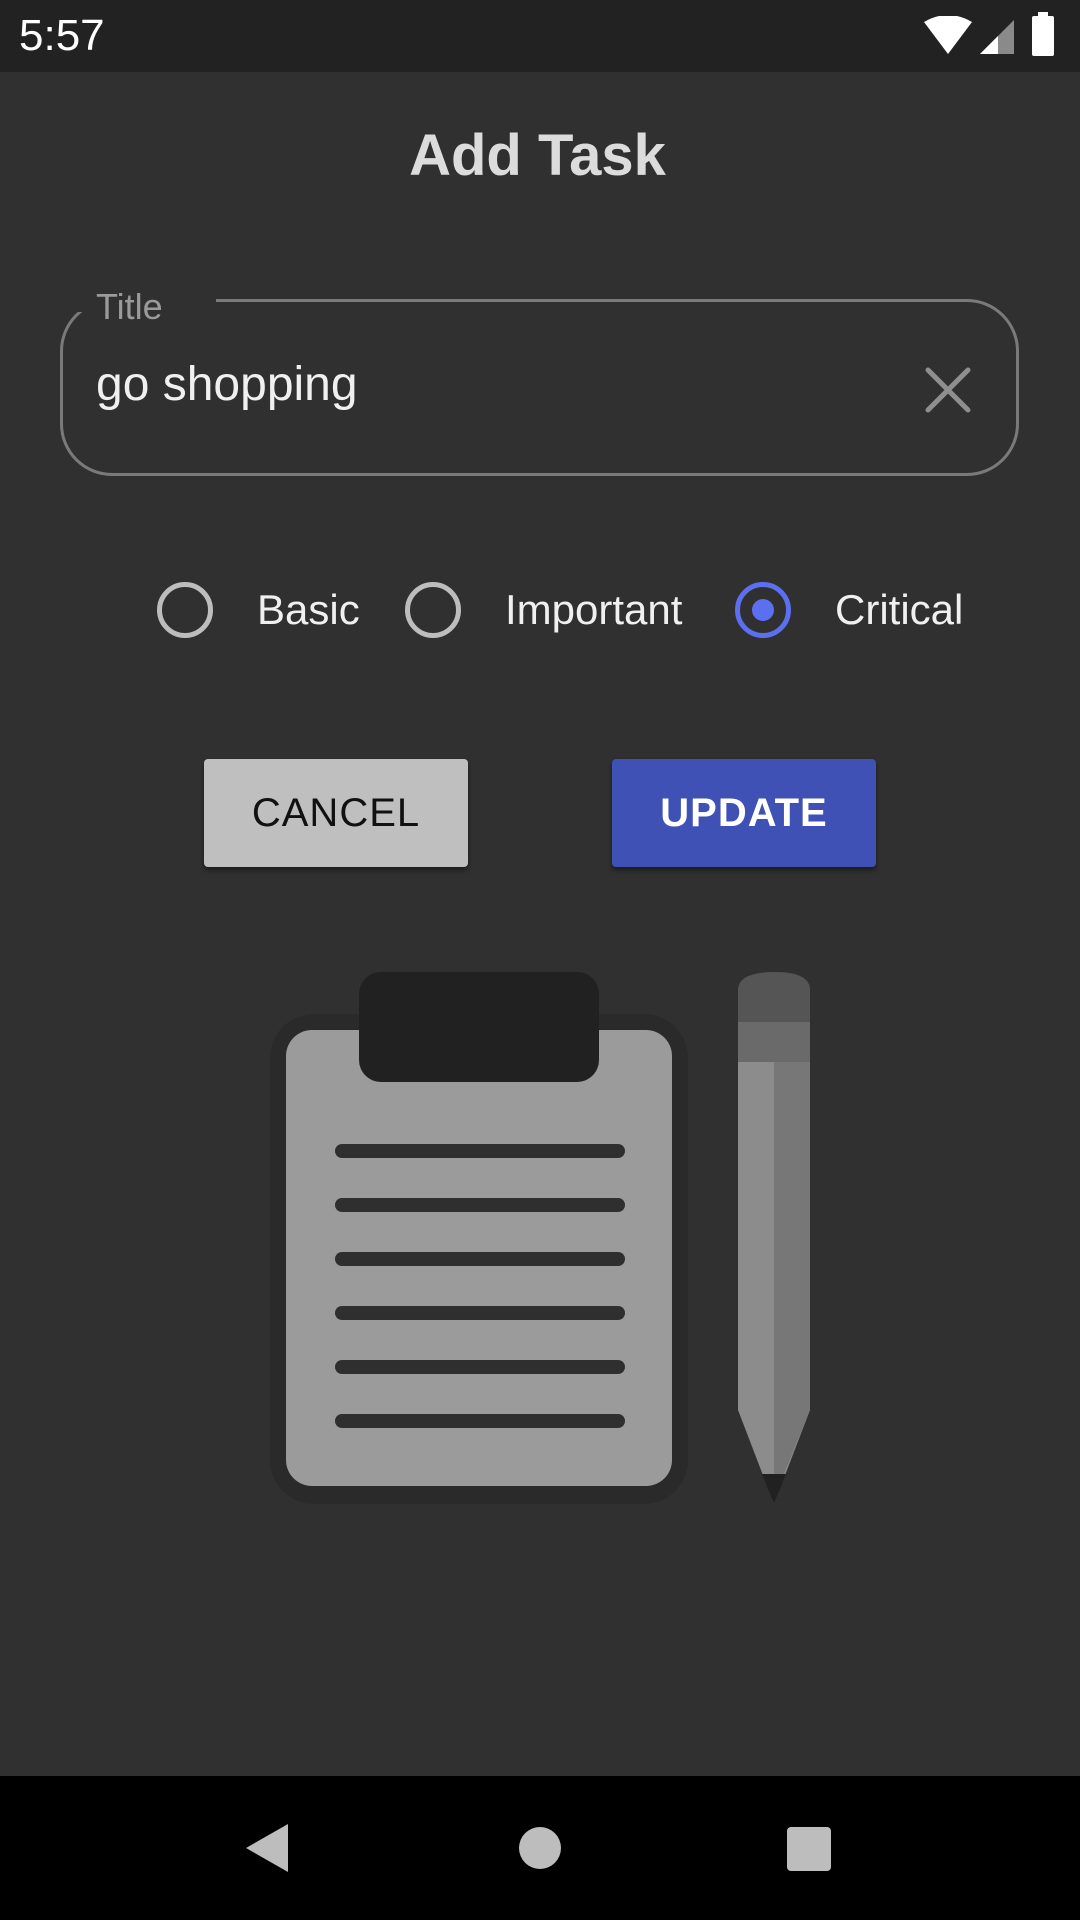  What do you see at coordinates (479, 1238) in the screenshot?
I see `clipboard-icon` at bounding box center [479, 1238].